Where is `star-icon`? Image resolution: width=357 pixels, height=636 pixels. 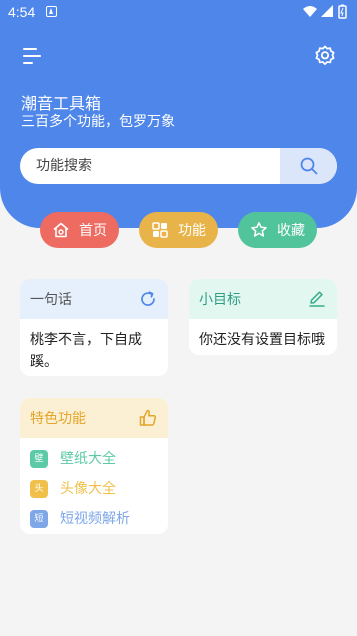
star-icon is located at coordinates (259, 230).